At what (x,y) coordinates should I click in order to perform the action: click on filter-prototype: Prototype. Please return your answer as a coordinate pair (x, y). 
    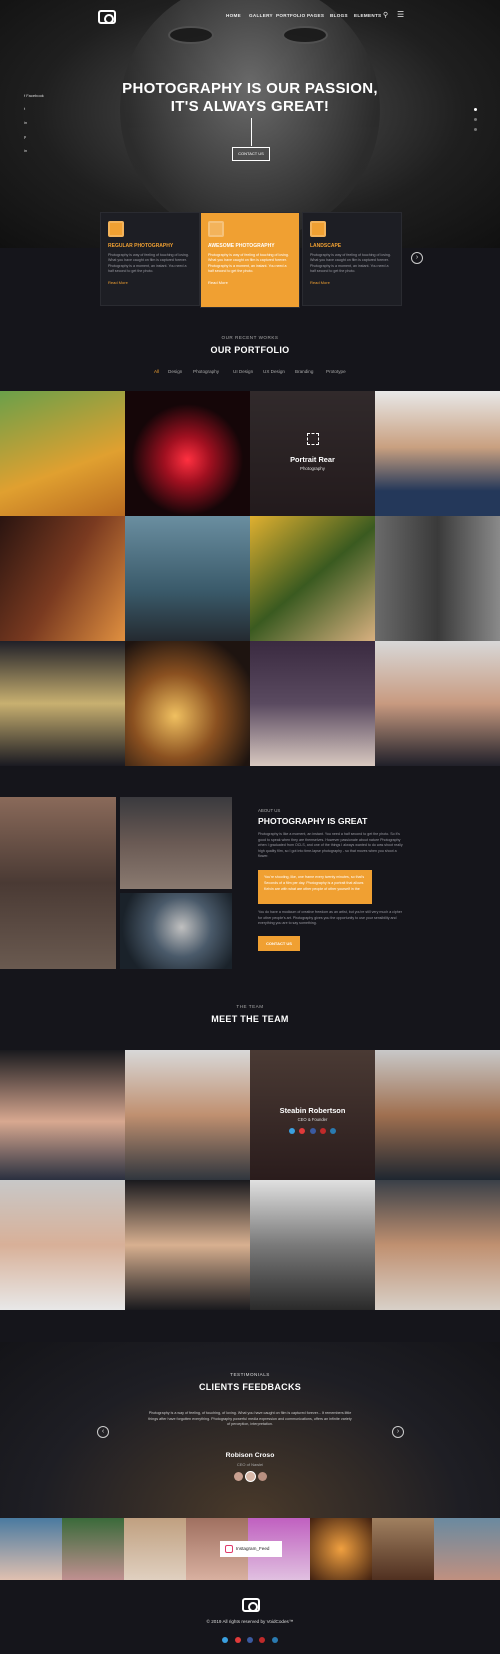
    Looking at the image, I should click on (336, 371).